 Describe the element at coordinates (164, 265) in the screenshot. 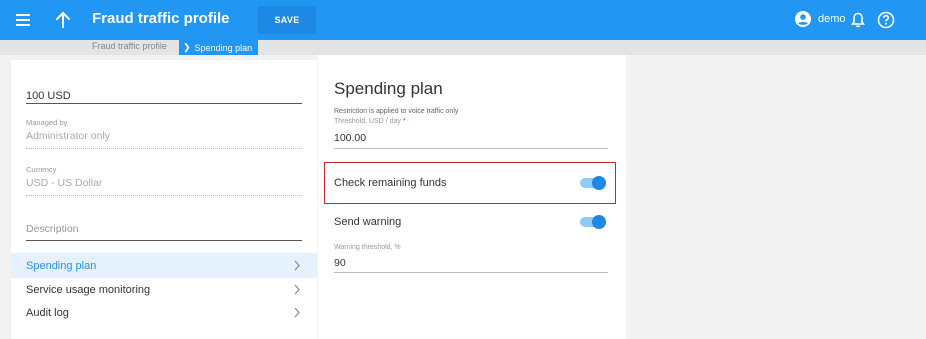

I see `nav-item-spending-plan: Spending plan` at that location.